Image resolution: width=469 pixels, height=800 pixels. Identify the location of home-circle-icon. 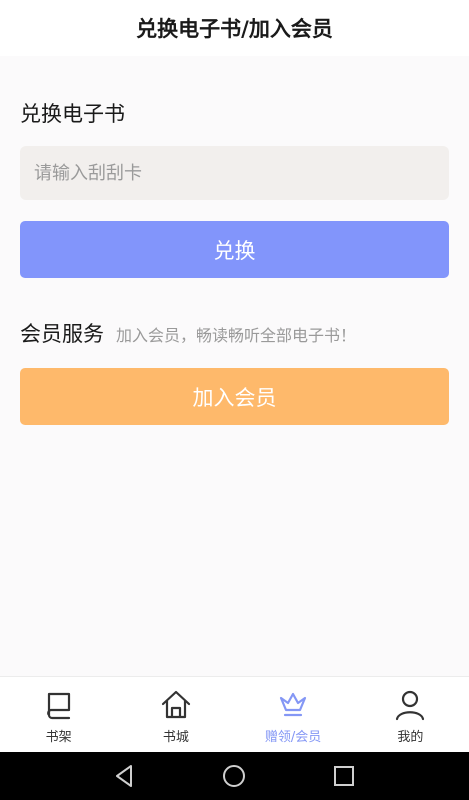
(234, 776).